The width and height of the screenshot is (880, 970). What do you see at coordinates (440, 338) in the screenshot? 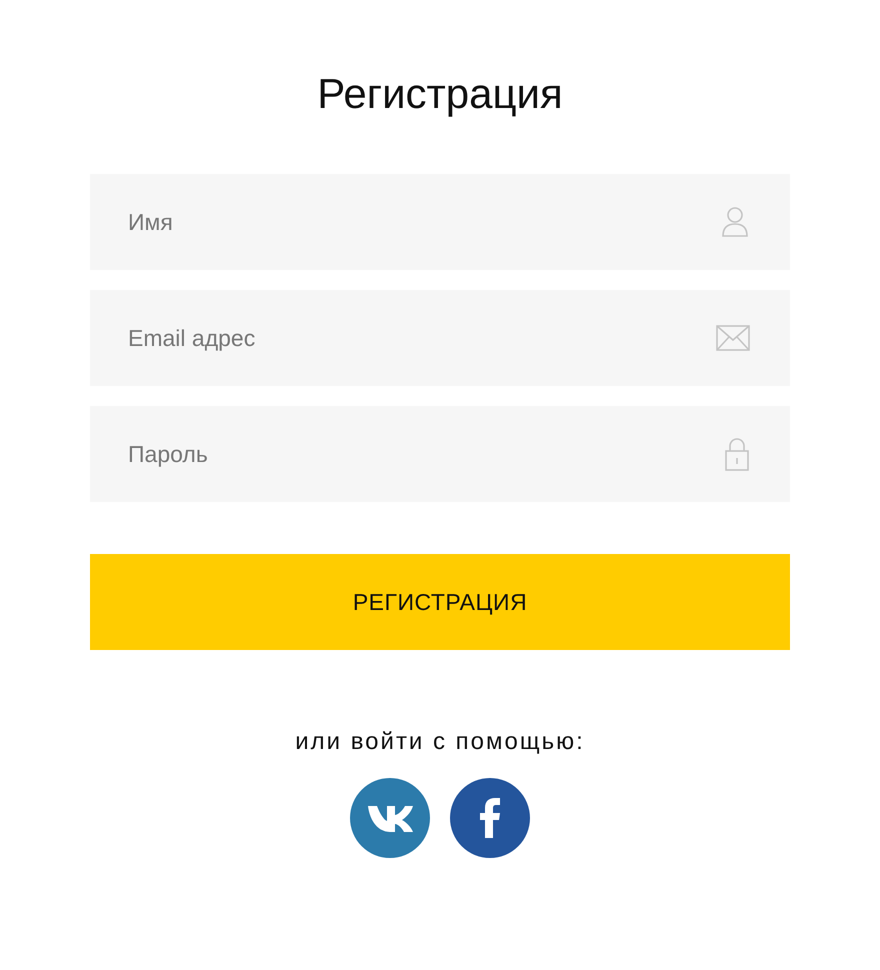
I see `input-field: Email адрес` at bounding box center [440, 338].